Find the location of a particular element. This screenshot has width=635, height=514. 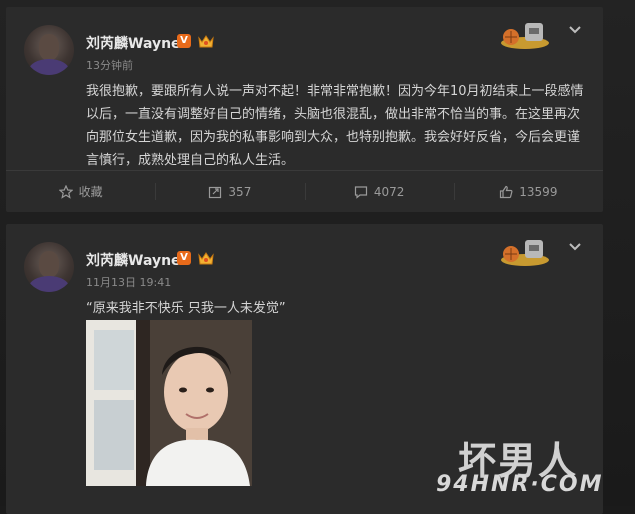

post-actions: 收藏 357 4072 13599 is located at coordinates (304, 191).